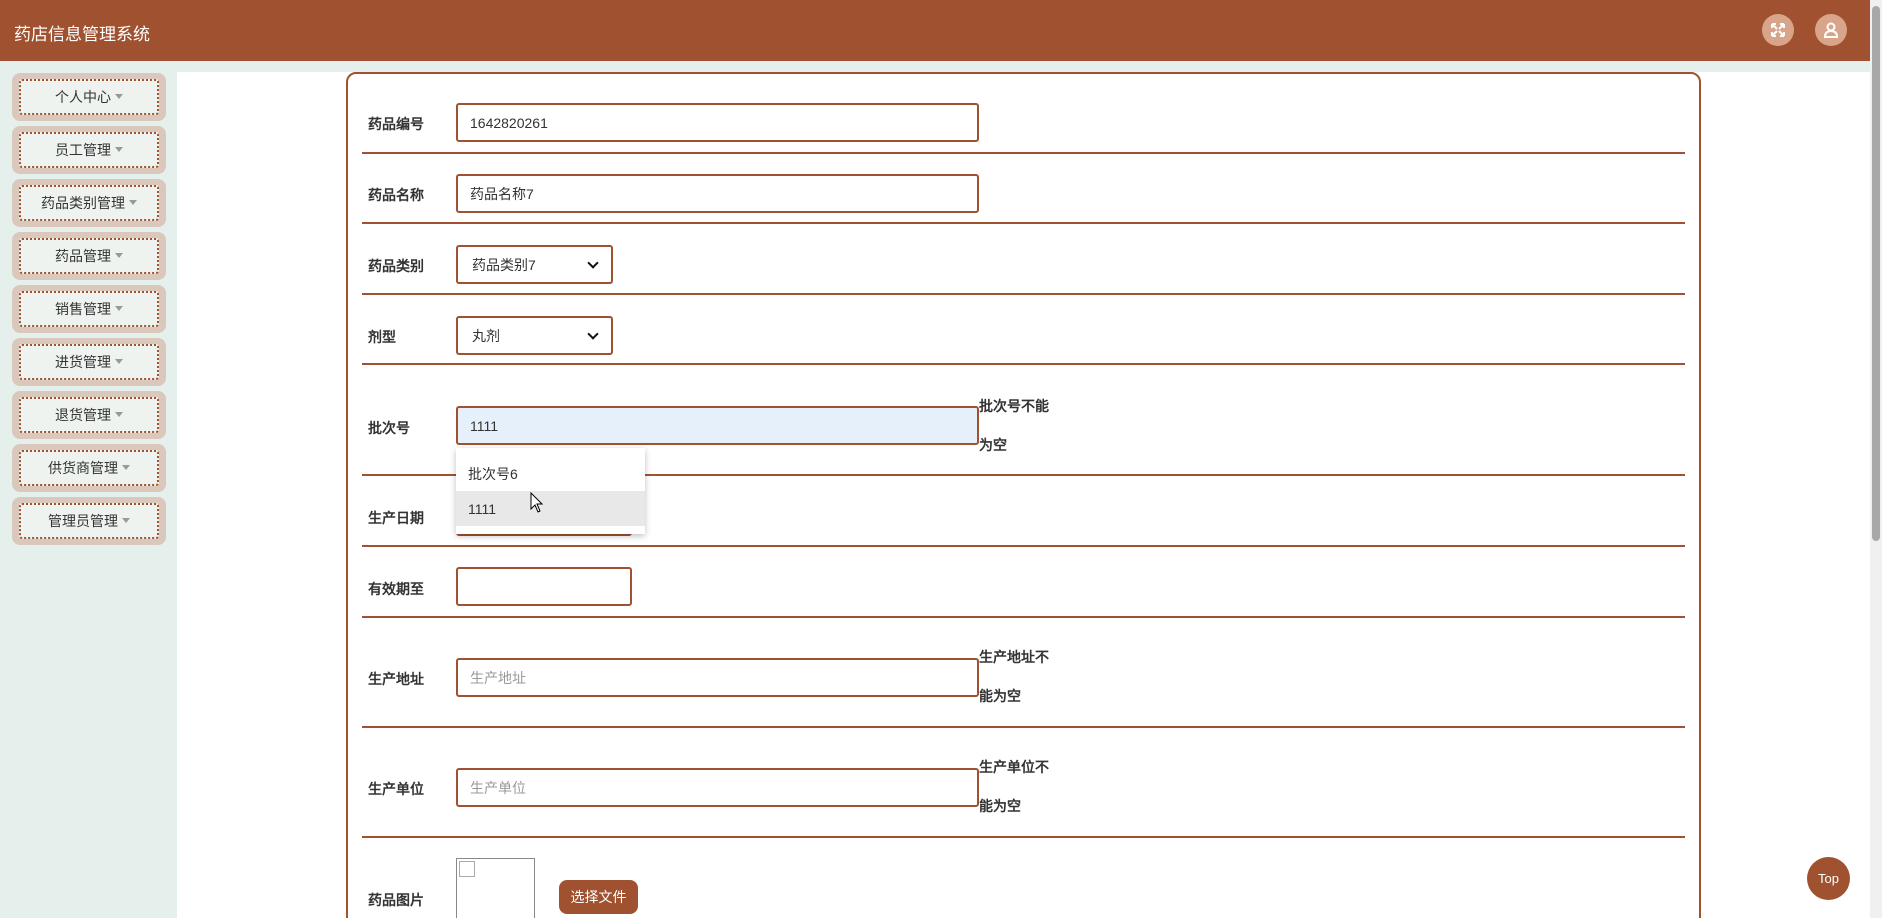 This screenshot has height=918, width=1882. Describe the element at coordinates (935, 30) in the screenshot. I see `top-header: 药店信息管理系统` at that location.